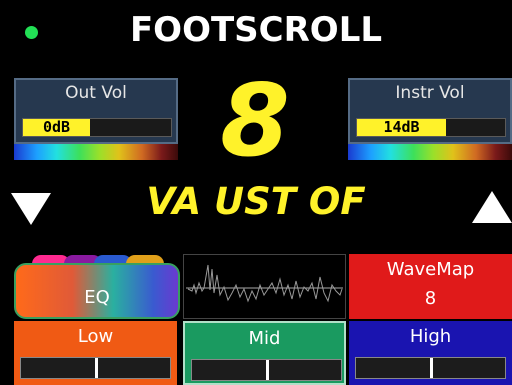  I want to click on instr-vol-panel: Instr Vol 14dB, so click(430, 111).